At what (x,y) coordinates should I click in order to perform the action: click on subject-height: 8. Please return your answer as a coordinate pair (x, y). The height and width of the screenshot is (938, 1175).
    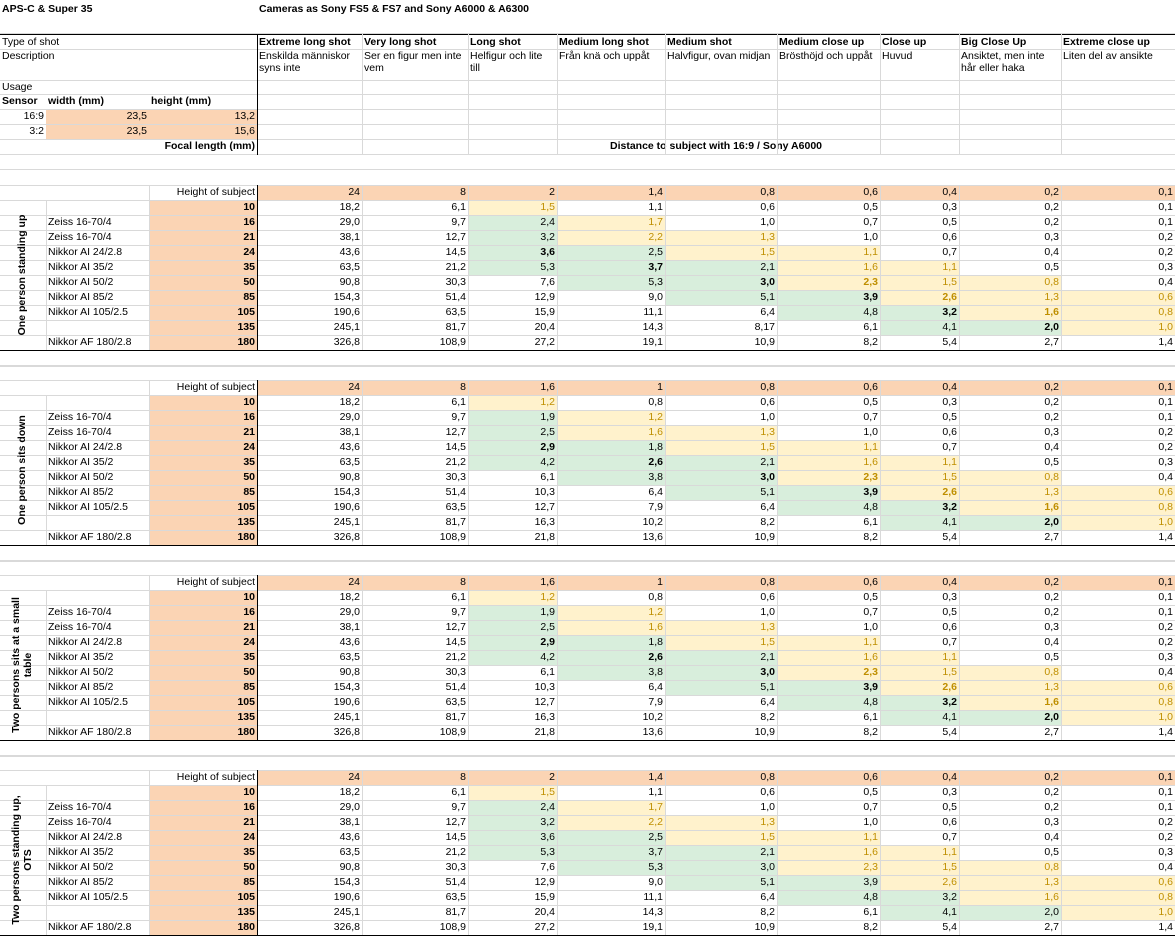
    Looking at the image, I should click on (415, 583).